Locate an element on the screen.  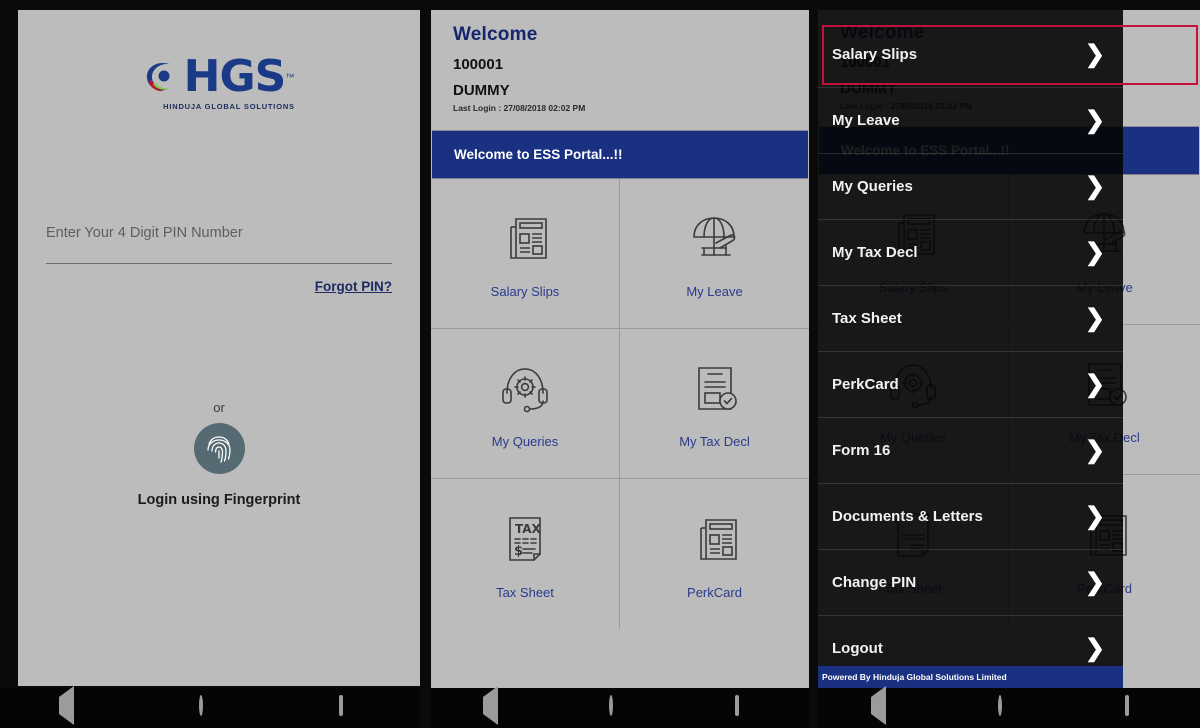
drawer-item-label: Tax Sheet is located at coordinates (867, 318).